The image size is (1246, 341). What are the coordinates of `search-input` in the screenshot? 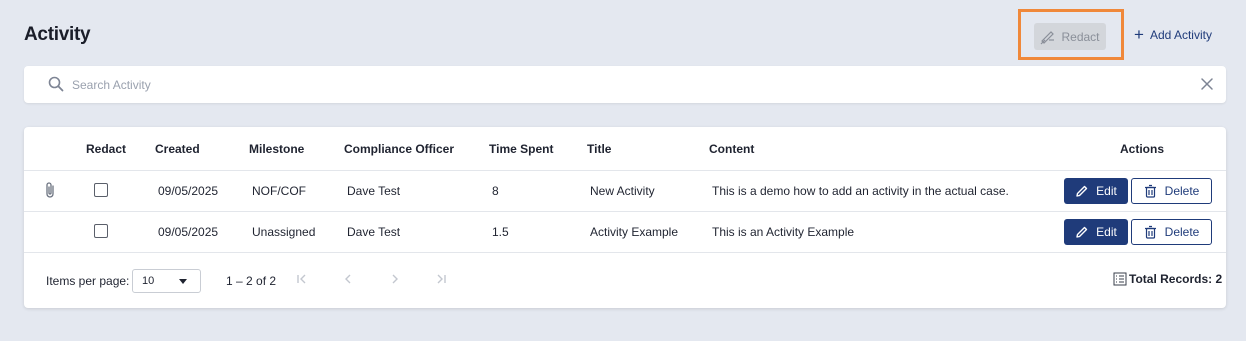 It's located at (622, 85).